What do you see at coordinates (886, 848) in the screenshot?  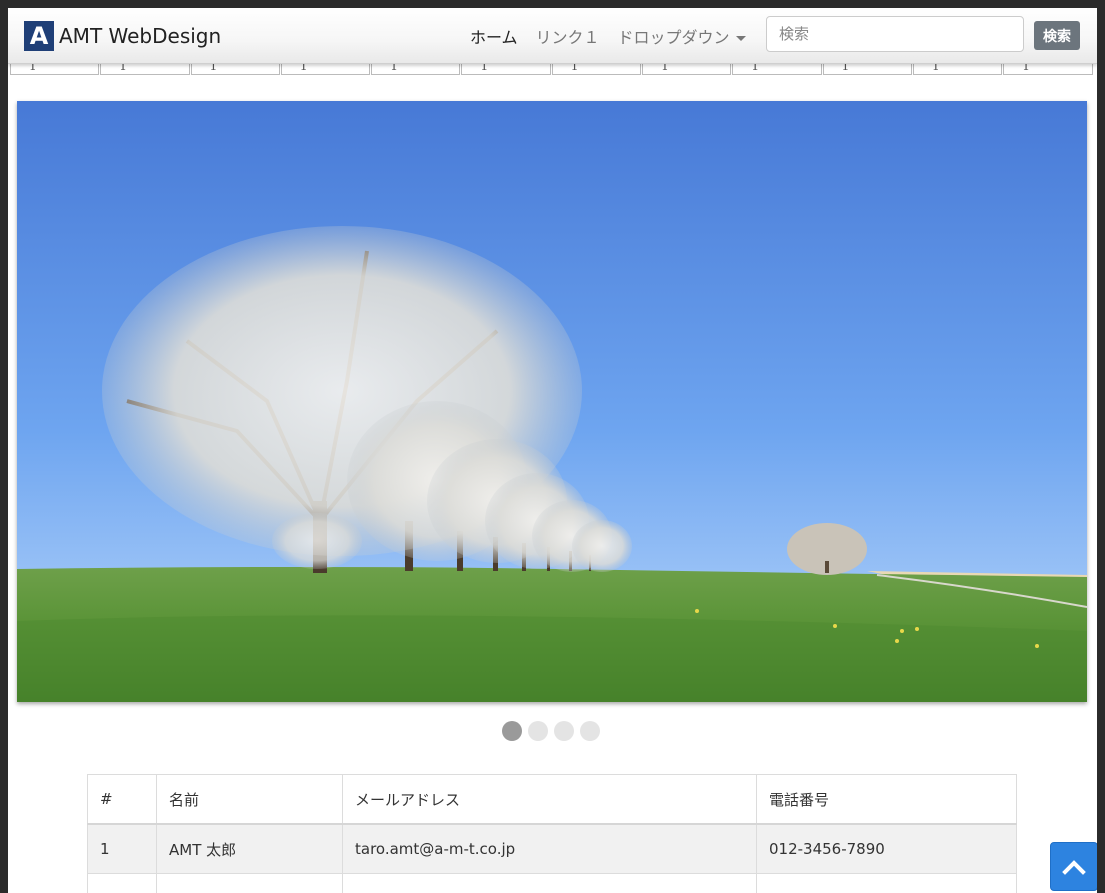 I see `cell-phone: 012-3456-7890` at bounding box center [886, 848].